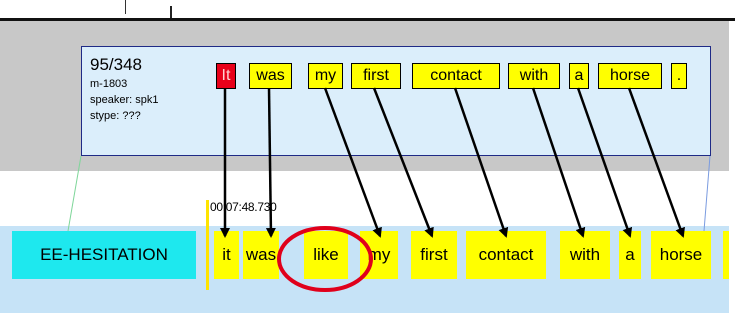 The image size is (735, 313). What do you see at coordinates (367, 10) in the screenshot?
I see `top-toolbar` at bounding box center [367, 10].